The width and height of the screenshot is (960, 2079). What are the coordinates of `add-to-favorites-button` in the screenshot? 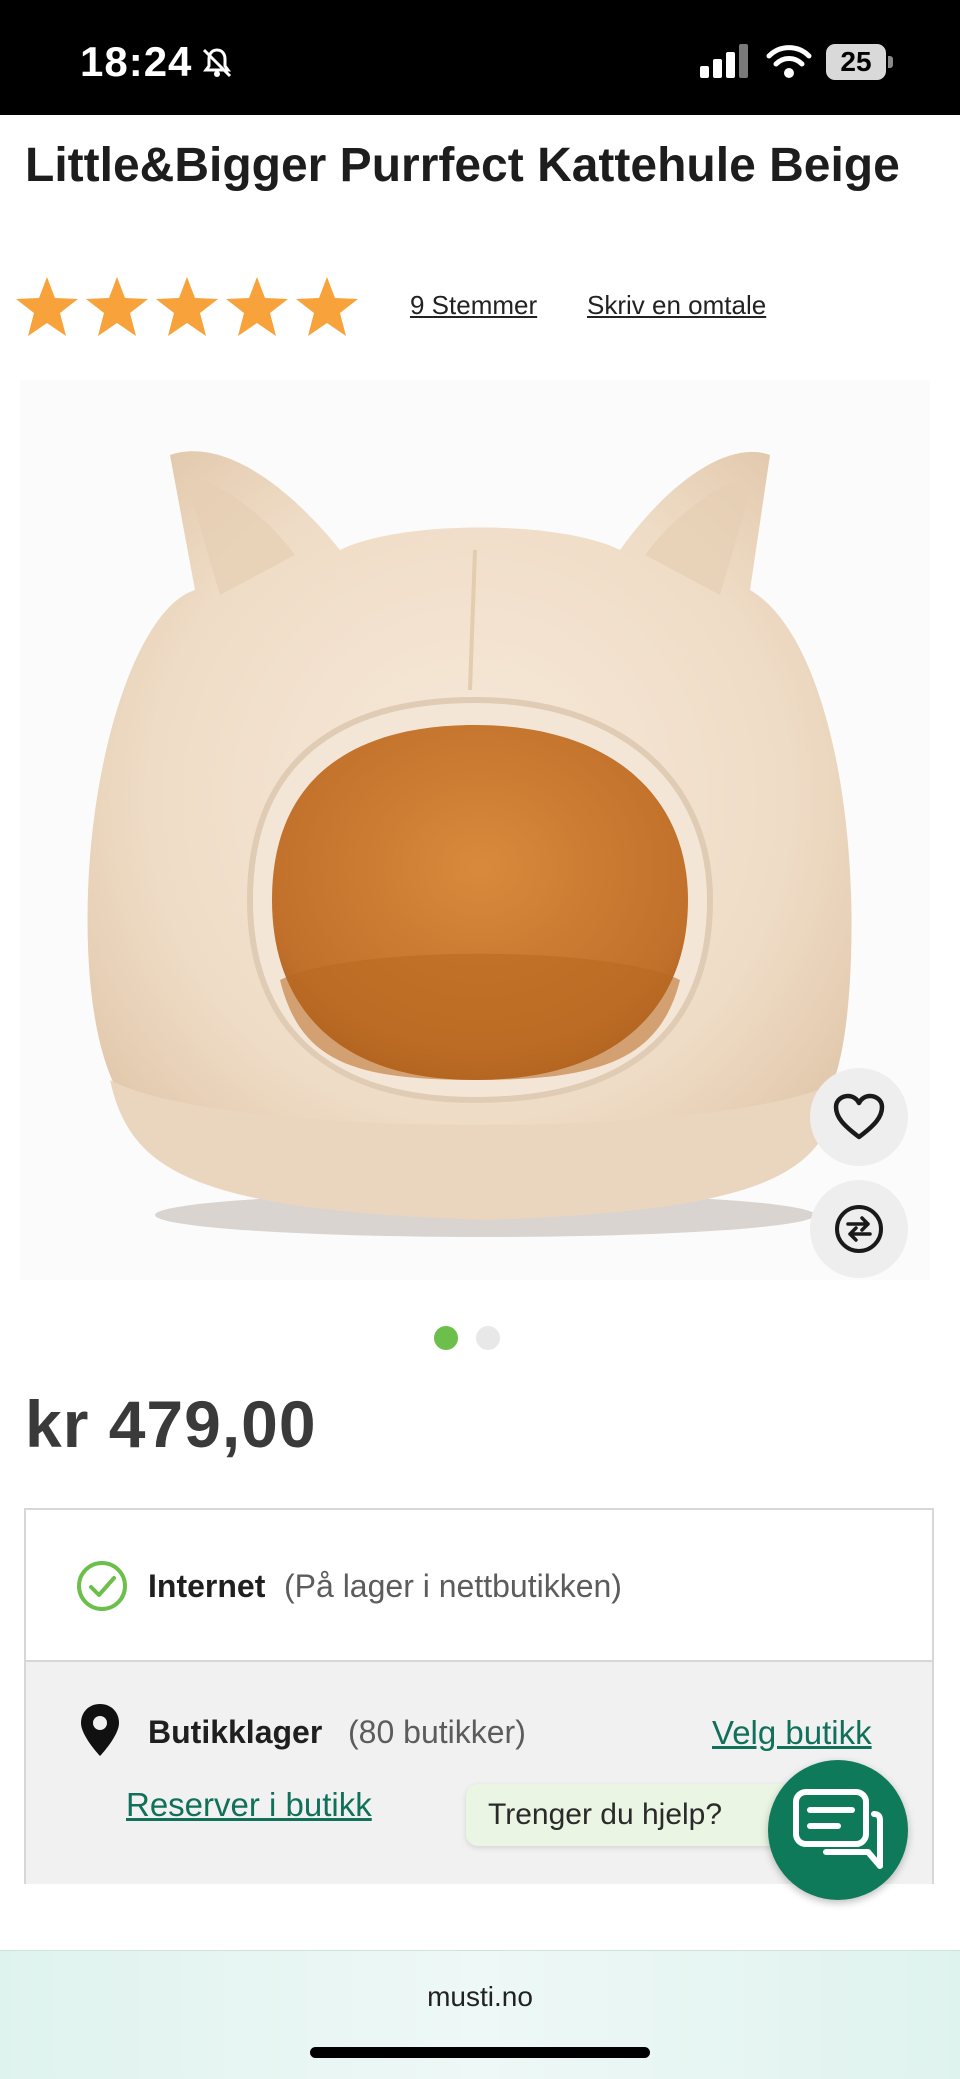 It's located at (859, 1117).